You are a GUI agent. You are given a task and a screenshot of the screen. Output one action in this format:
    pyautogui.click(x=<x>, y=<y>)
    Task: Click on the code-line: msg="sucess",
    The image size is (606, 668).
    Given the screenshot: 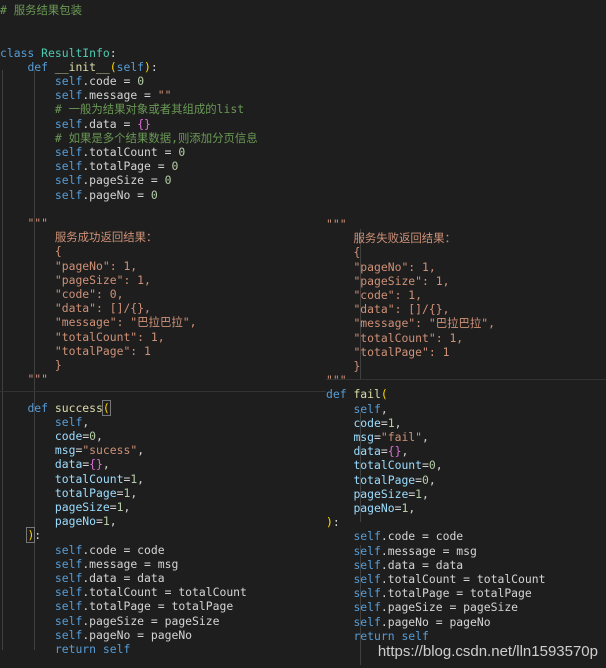 What is the action you would take?
    pyautogui.click(x=163, y=450)
    